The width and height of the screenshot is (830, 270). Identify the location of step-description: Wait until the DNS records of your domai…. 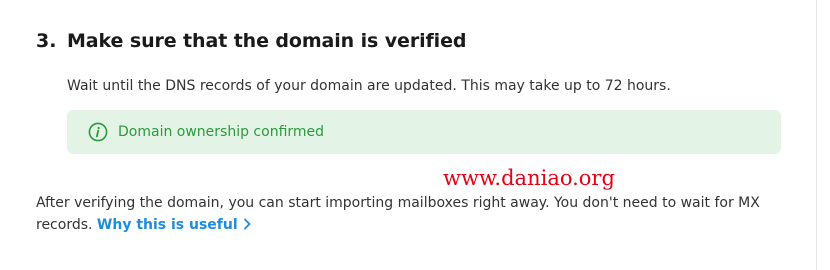
(369, 86).